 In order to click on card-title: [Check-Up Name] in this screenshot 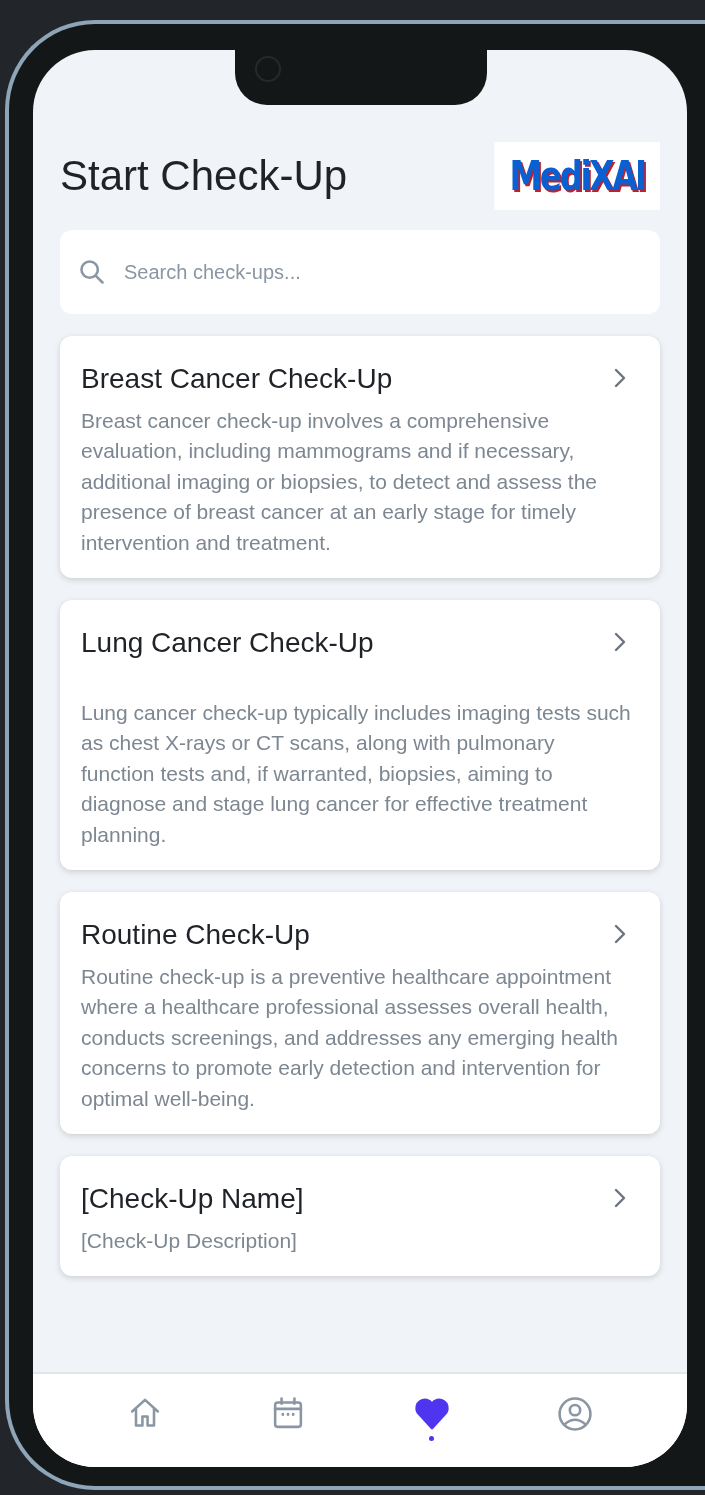, I will do `click(192, 1199)`.